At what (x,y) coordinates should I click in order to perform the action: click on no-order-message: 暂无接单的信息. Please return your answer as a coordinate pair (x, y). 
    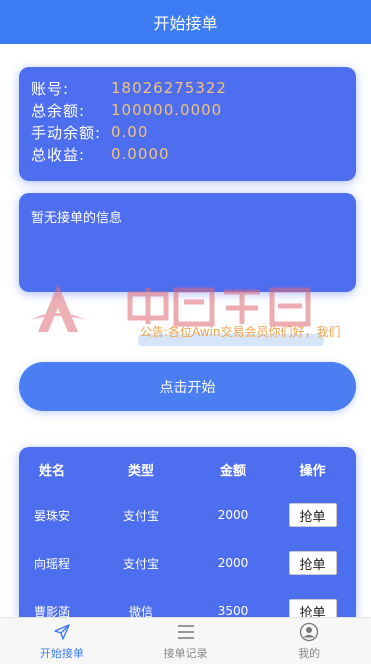
    Looking at the image, I should click on (77, 218).